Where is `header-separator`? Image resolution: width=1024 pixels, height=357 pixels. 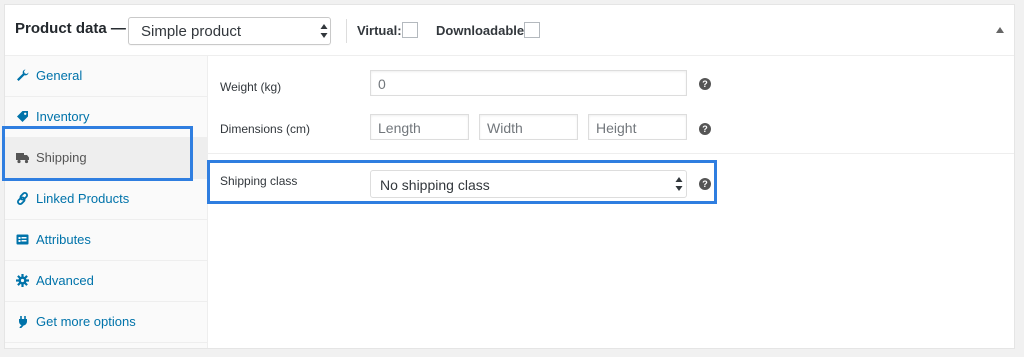
header-separator is located at coordinates (346, 31).